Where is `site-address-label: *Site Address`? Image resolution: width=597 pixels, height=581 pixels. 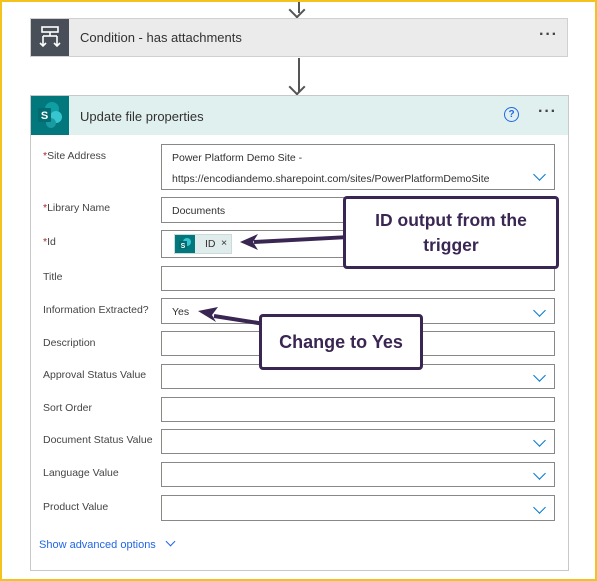 site-address-label: *Site Address is located at coordinates (74, 156).